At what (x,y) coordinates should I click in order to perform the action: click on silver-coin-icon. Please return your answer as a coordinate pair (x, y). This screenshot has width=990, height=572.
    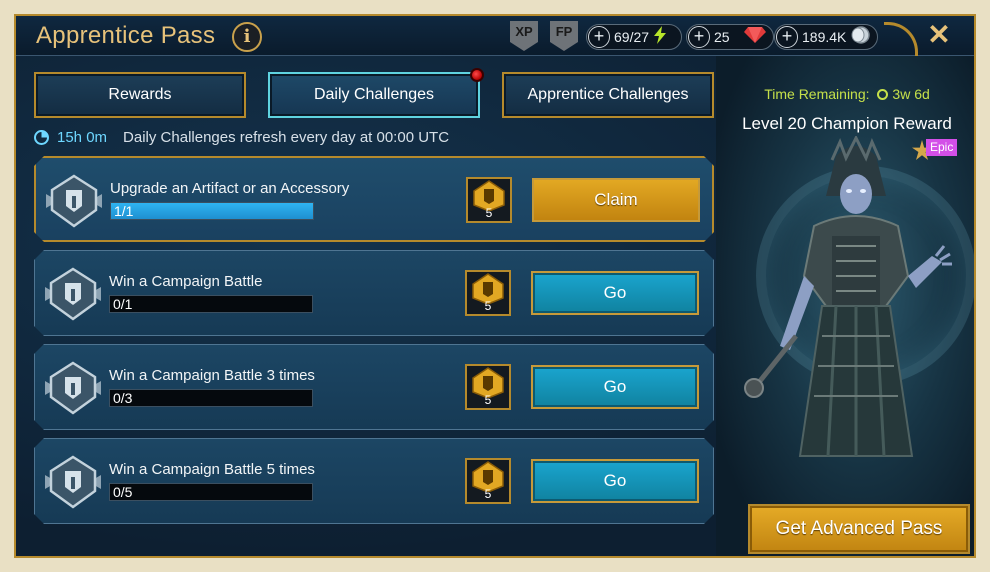
    Looking at the image, I should click on (860, 37).